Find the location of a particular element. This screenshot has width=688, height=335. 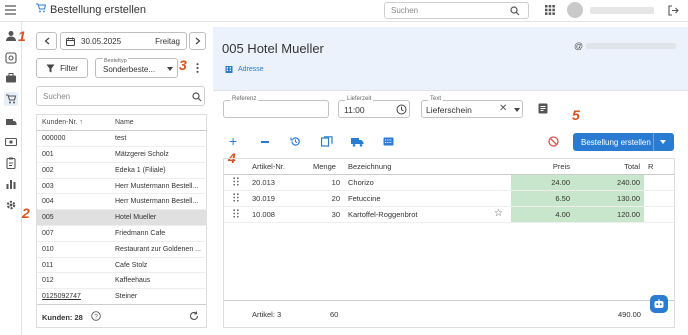

customer-title: 005 Hotel Mueller is located at coordinates (273, 48).